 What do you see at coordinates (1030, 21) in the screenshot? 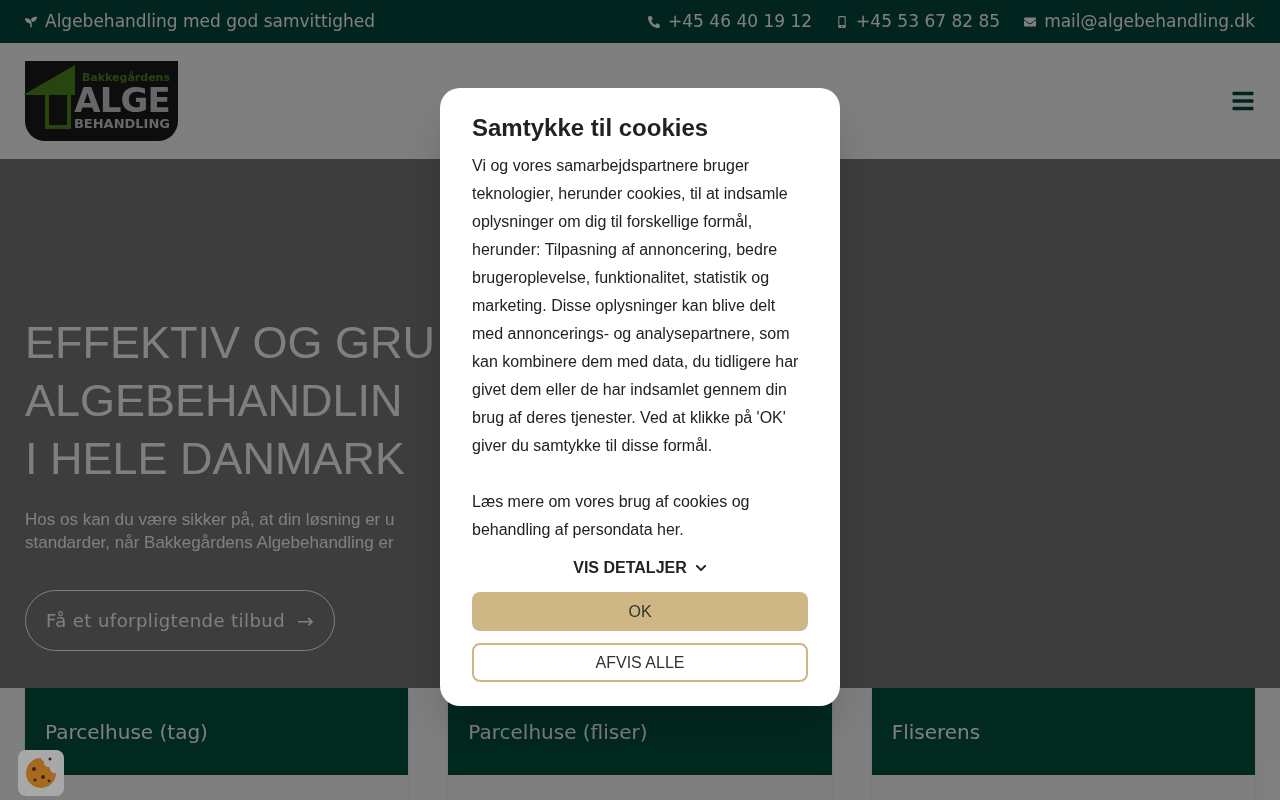
I see `envelope-icon` at bounding box center [1030, 21].